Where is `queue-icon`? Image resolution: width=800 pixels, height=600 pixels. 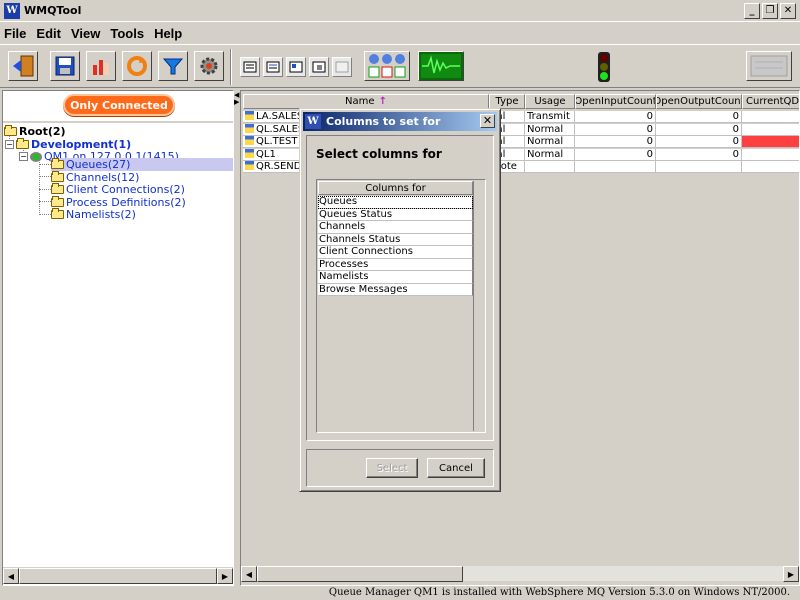
queue-icon is located at coordinates (249, 153).